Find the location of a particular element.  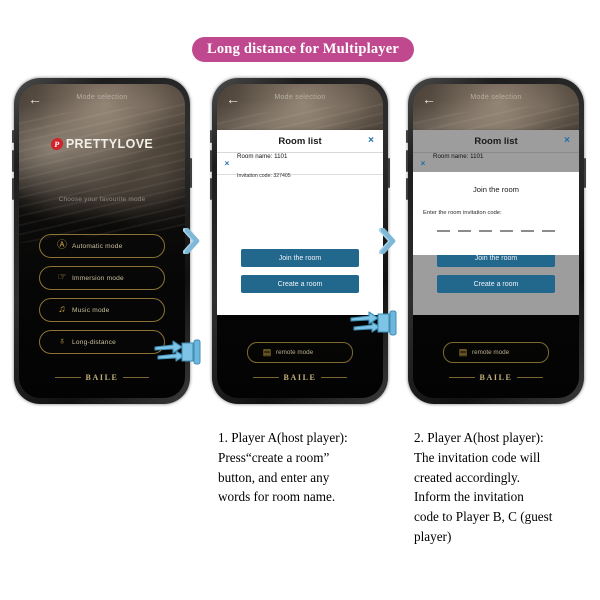

join-room-dialog-hint: Enter the room invitation code: is located at coordinates (462, 213).